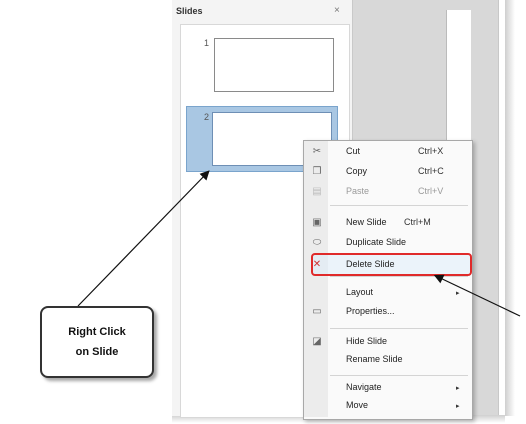  Describe the element at coordinates (97, 352) in the screenshot. I see `callout-line-2: on Slide` at that location.